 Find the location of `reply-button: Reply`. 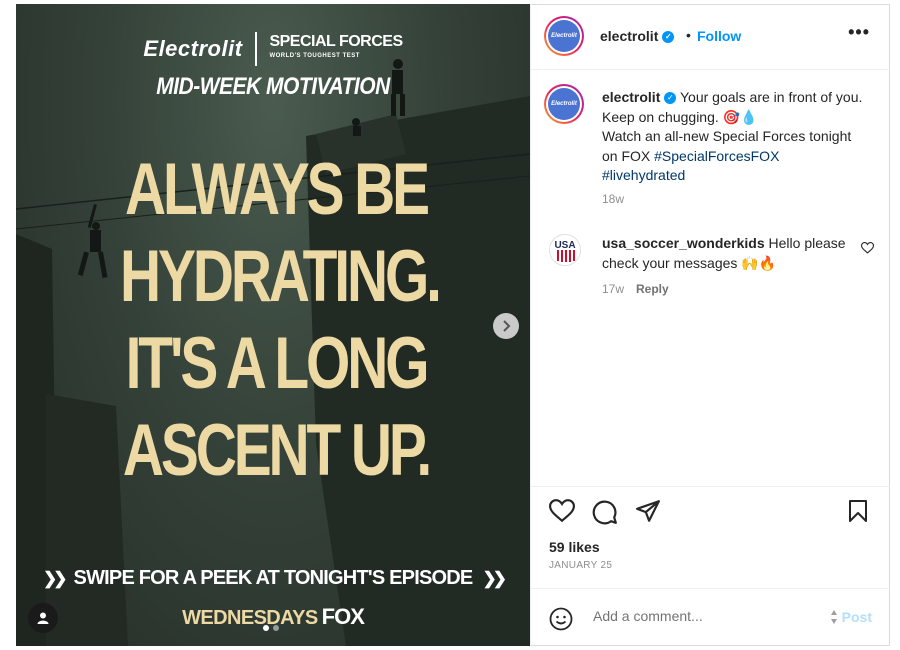

reply-button: Reply is located at coordinates (652, 289).